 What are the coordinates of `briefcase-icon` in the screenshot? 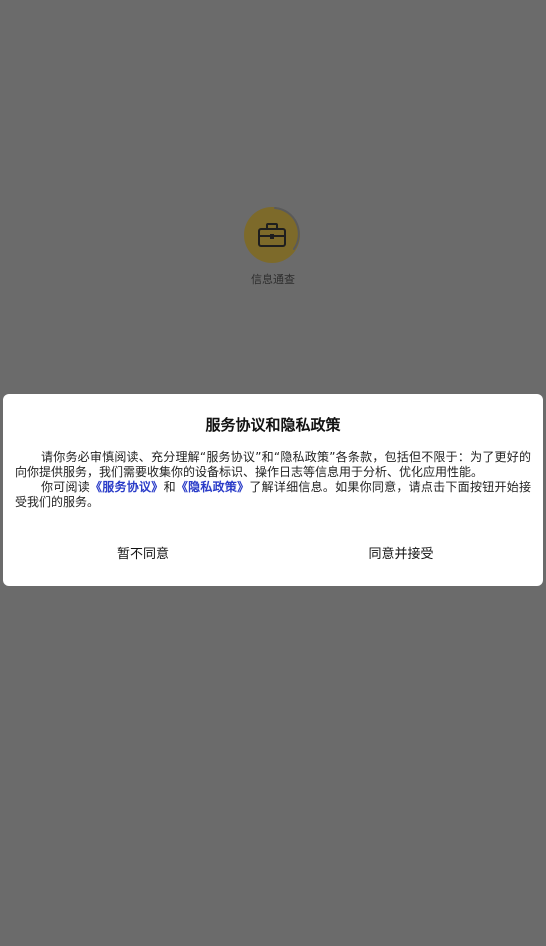 It's located at (272, 235).